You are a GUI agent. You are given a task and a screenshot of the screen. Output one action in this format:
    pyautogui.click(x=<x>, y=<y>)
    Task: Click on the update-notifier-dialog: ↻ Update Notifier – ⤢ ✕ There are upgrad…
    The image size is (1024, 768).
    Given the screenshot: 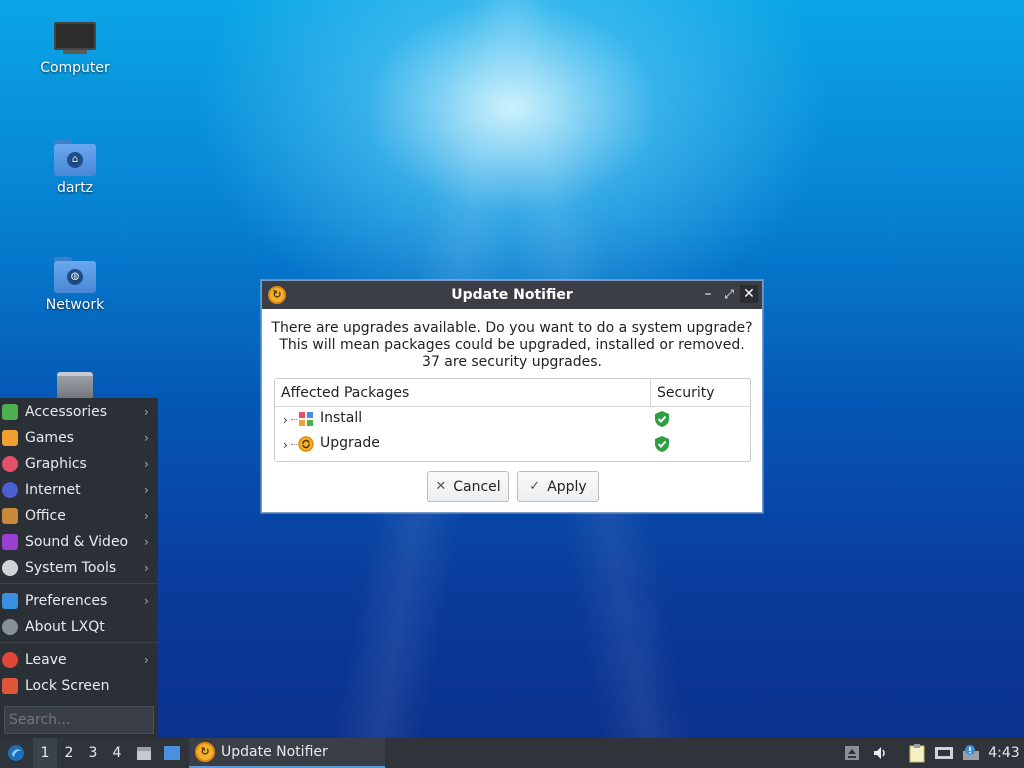 What is the action you would take?
    pyautogui.click(x=512, y=396)
    